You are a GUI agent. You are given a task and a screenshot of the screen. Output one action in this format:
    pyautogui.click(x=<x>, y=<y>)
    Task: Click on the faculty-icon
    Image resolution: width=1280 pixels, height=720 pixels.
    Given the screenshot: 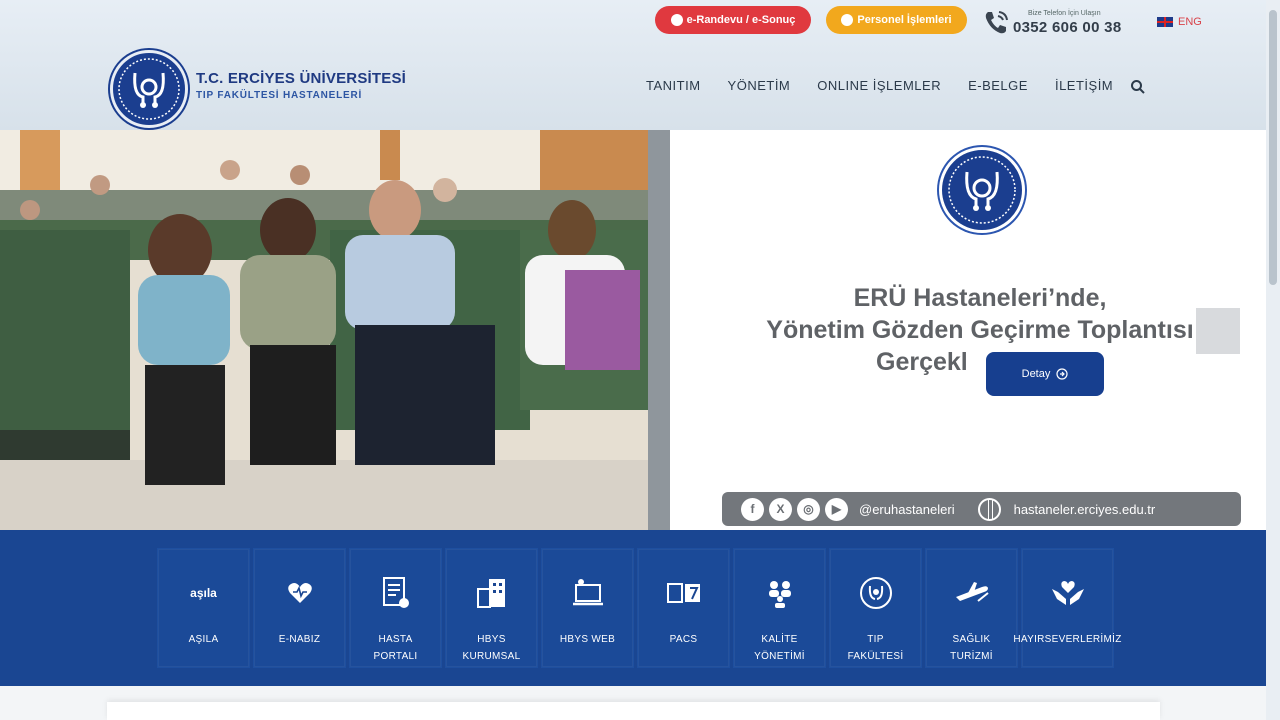 What is the action you would take?
    pyautogui.click(x=876, y=593)
    